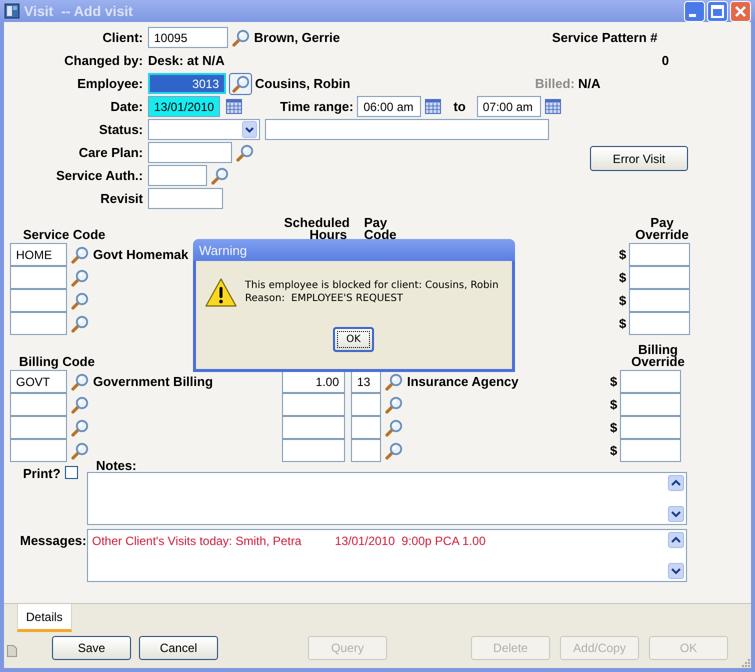 Image resolution: width=755 pixels, height=672 pixels. Describe the element at coordinates (64, 235) in the screenshot. I see `column-heading: Service Code` at that location.